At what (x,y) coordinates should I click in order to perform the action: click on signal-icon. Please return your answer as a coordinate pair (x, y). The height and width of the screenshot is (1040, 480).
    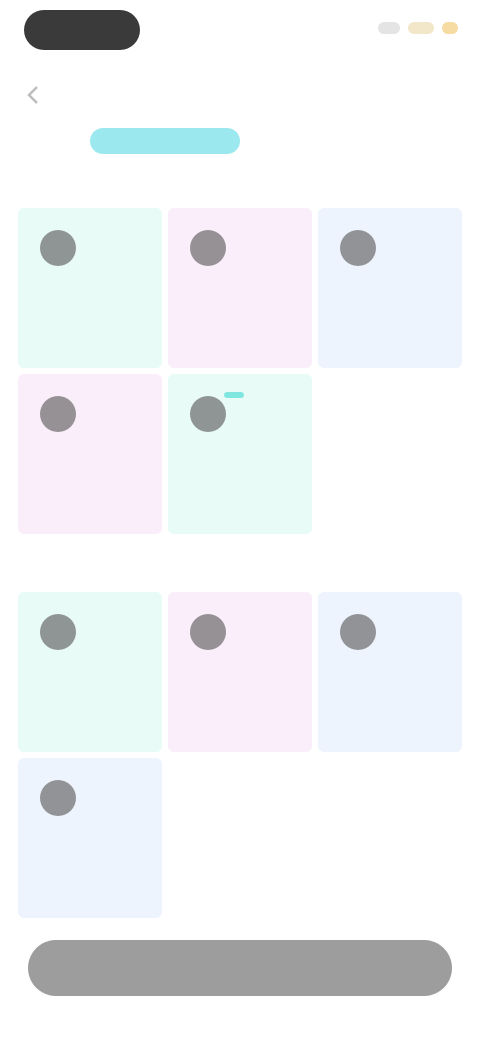
    Looking at the image, I should click on (389, 28).